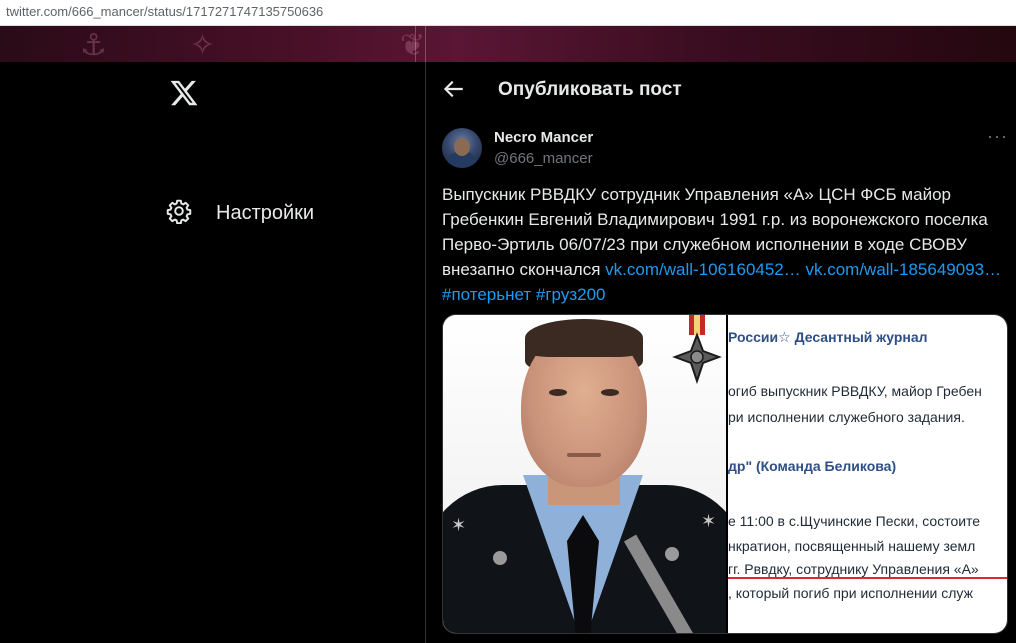  What do you see at coordinates (852, 546) in the screenshot?
I see `clipping-line: нкратион, посвященный нашему земл` at bounding box center [852, 546].